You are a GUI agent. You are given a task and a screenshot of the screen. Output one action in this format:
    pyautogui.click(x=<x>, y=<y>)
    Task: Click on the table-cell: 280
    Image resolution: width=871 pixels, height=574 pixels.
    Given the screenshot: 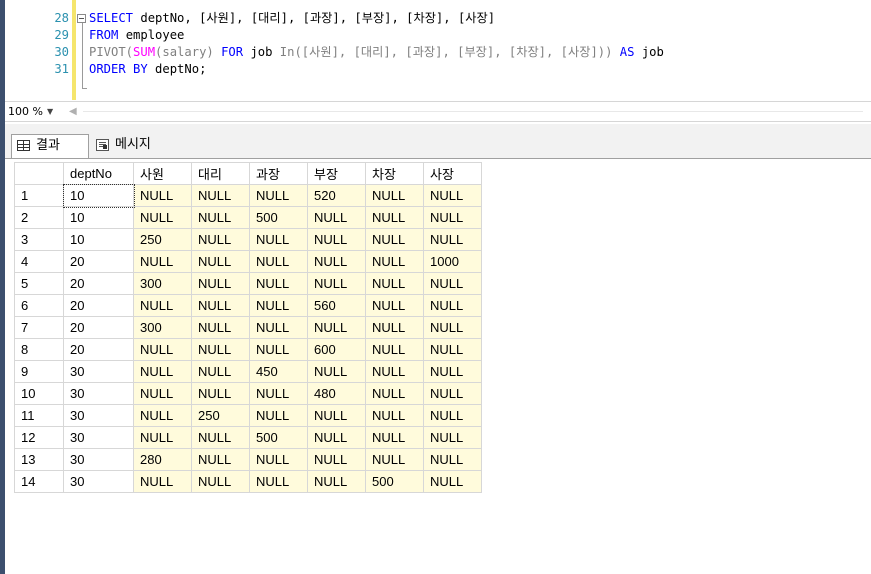 What is the action you would take?
    pyautogui.click(x=162, y=459)
    